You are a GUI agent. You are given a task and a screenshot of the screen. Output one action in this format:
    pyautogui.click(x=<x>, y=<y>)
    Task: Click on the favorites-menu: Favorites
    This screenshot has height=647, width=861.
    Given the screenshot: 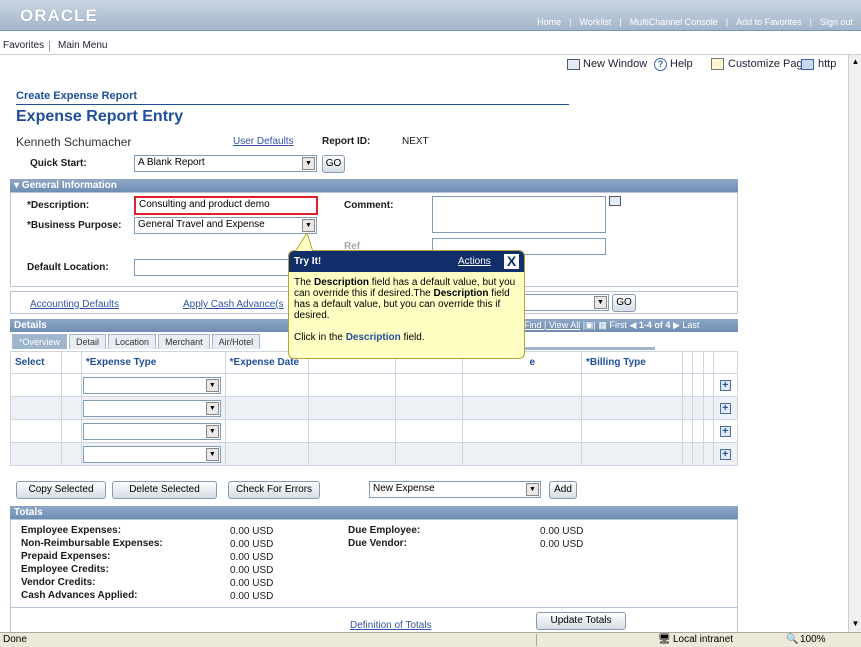 What is the action you would take?
    pyautogui.click(x=23, y=45)
    